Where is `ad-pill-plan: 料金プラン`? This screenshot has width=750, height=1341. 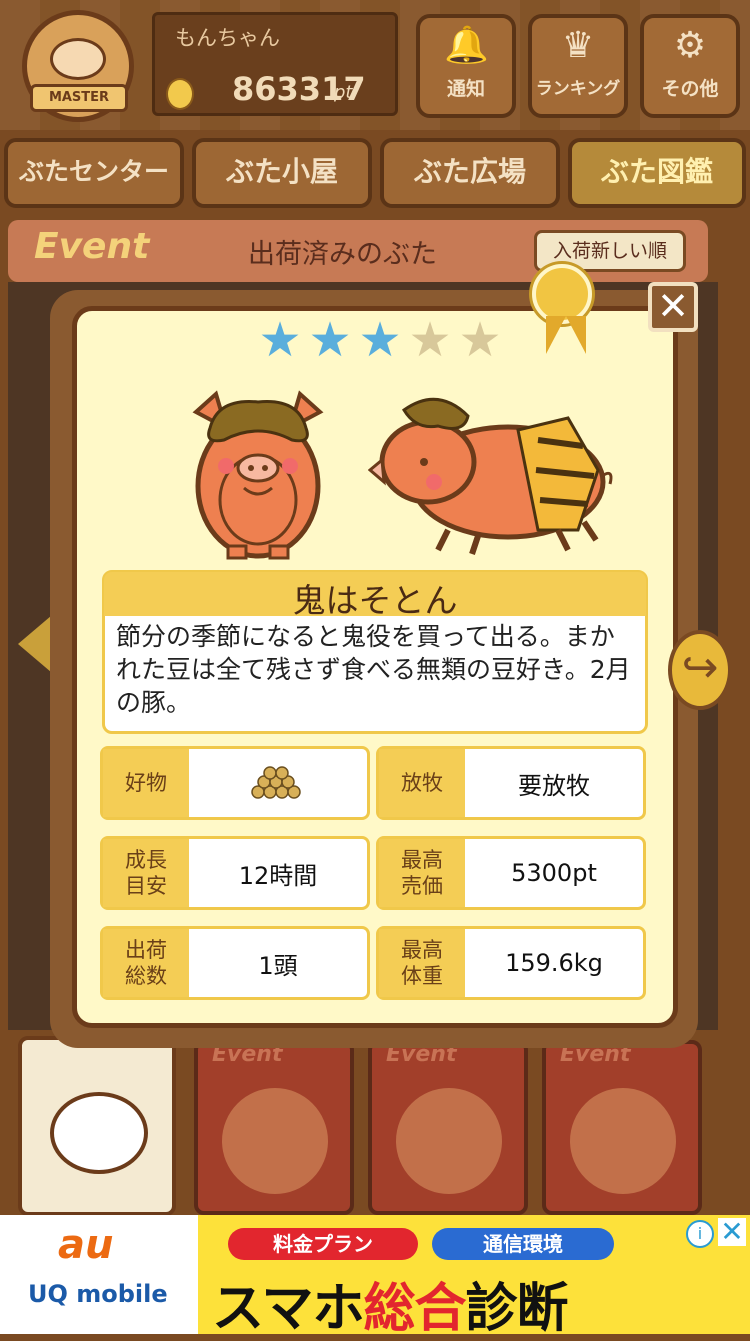 ad-pill-plan: 料金プラン is located at coordinates (323, 1244).